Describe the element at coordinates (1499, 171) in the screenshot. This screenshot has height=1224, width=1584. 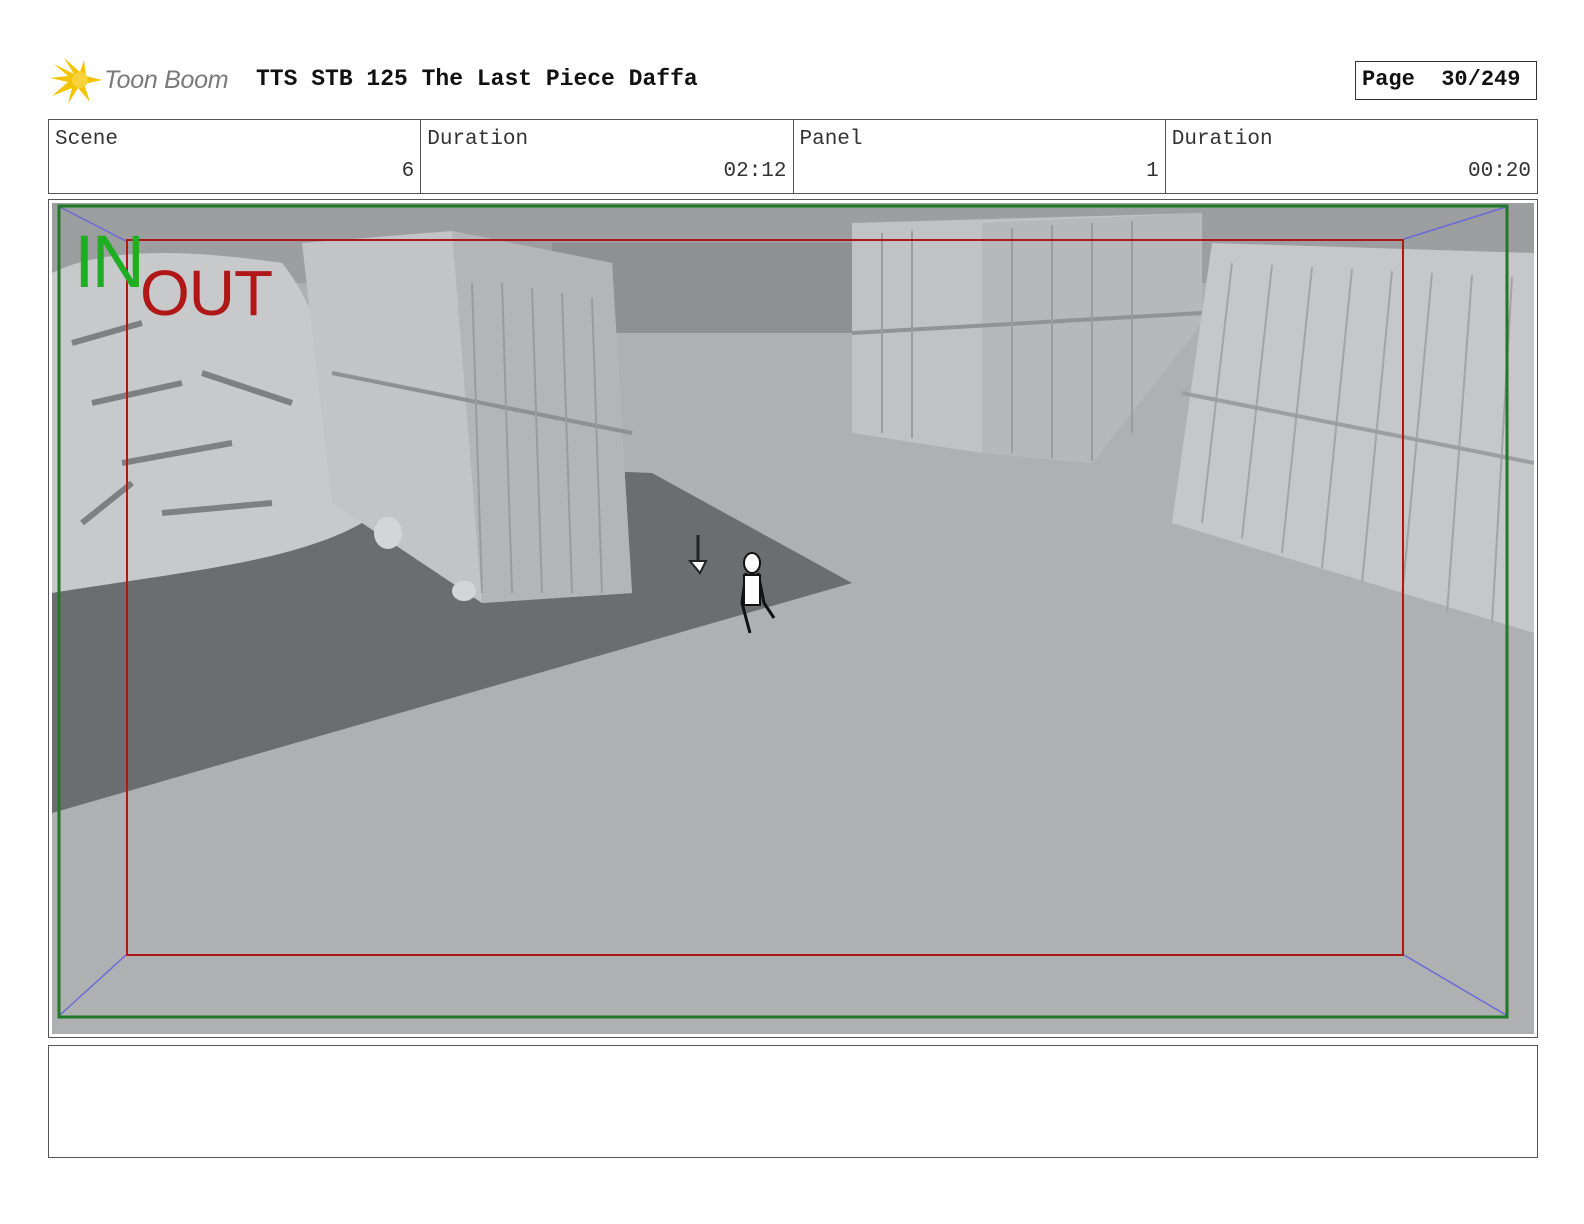
I see `panel-duration-value: 00:20` at that location.